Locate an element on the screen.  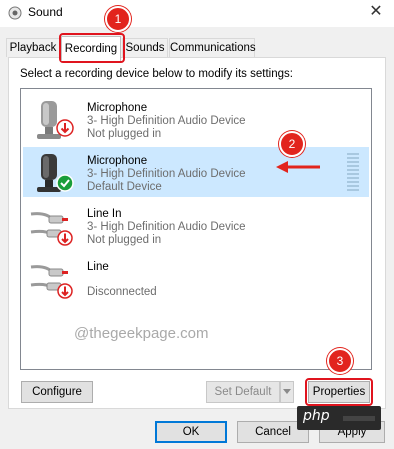
set-default-button: Set Default is located at coordinates (243, 392).